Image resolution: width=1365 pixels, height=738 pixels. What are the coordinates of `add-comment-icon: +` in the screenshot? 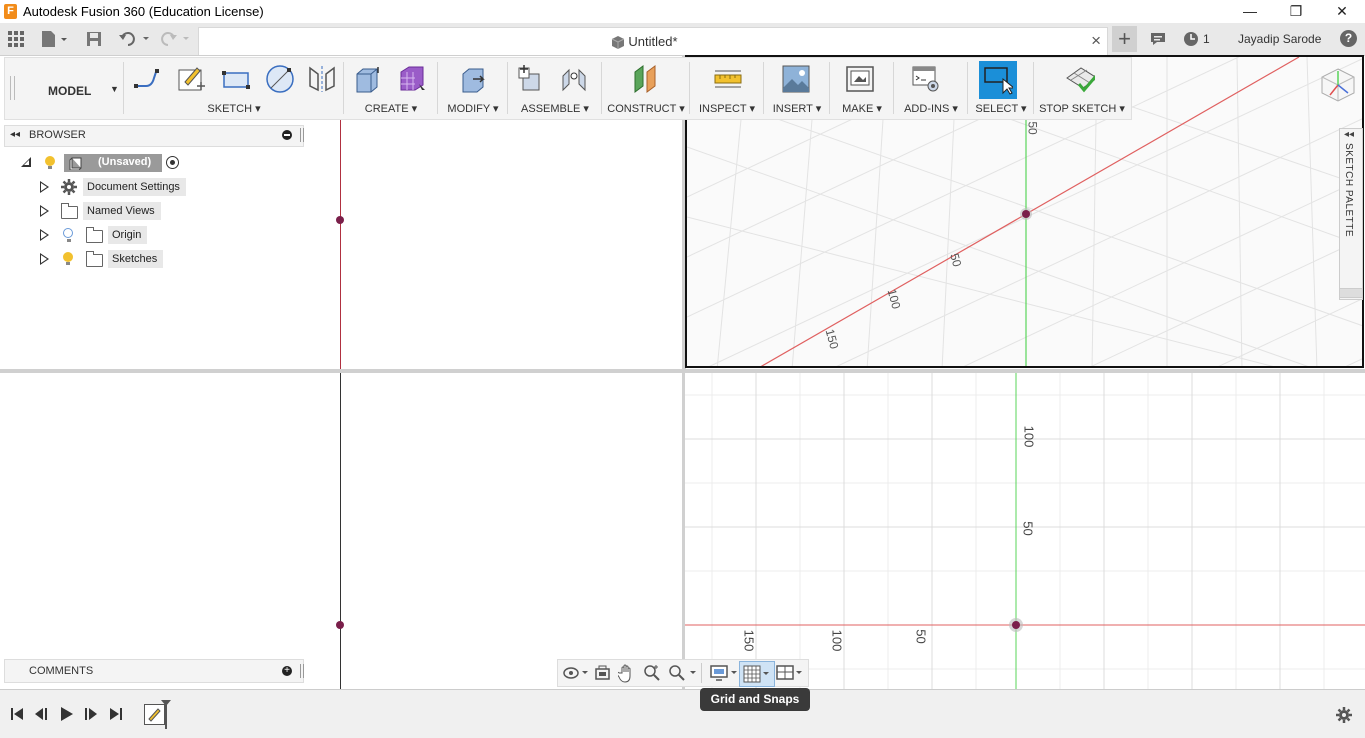 It's located at (287, 671).